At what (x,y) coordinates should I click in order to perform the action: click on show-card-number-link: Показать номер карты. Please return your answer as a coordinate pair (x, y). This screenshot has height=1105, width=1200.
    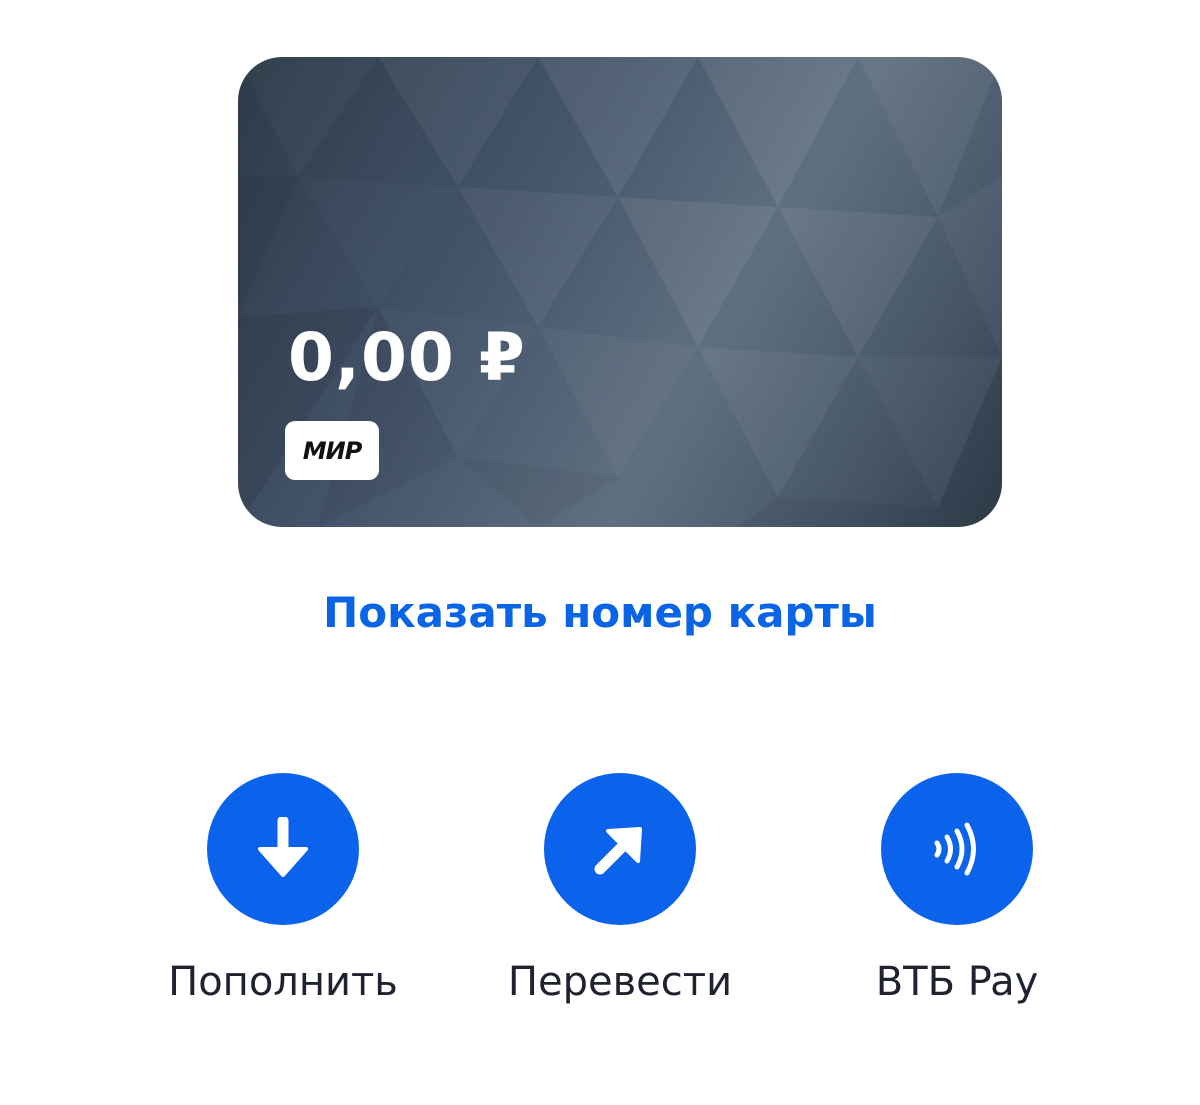
    Looking at the image, I should click on (600, 612).